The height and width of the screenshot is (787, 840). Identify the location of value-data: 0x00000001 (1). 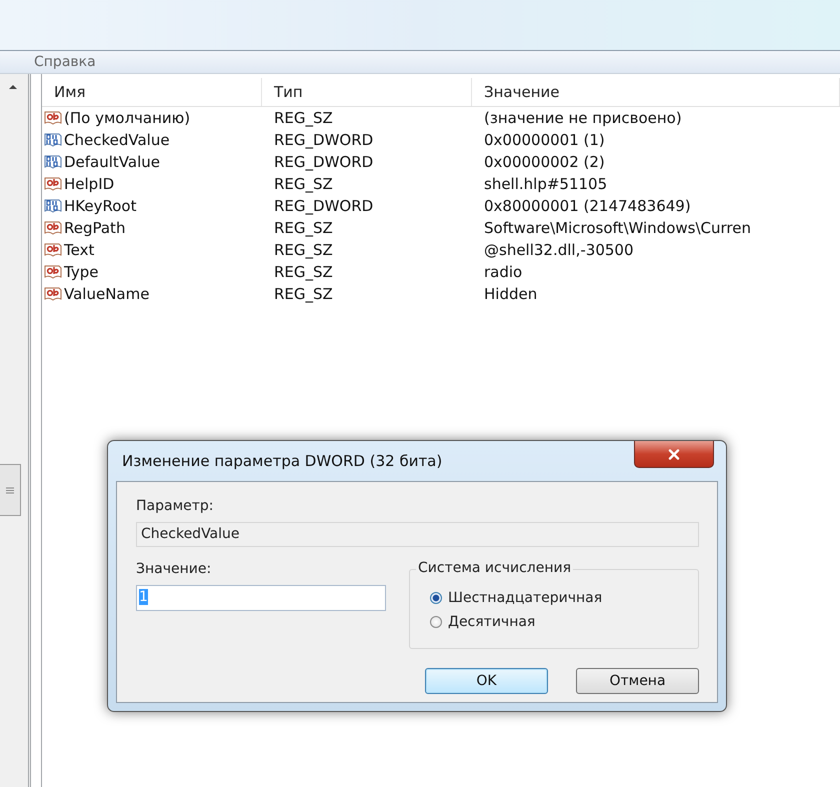
(544, 140).